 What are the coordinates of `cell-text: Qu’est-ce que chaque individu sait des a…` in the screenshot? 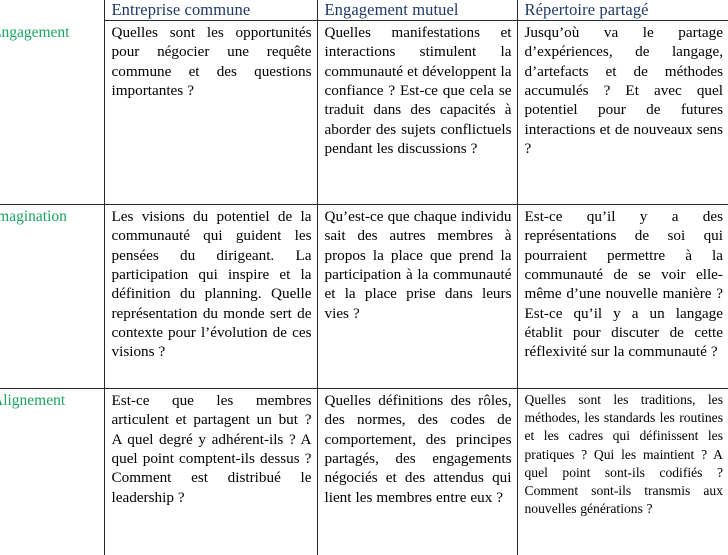 It's located at (418, 265).